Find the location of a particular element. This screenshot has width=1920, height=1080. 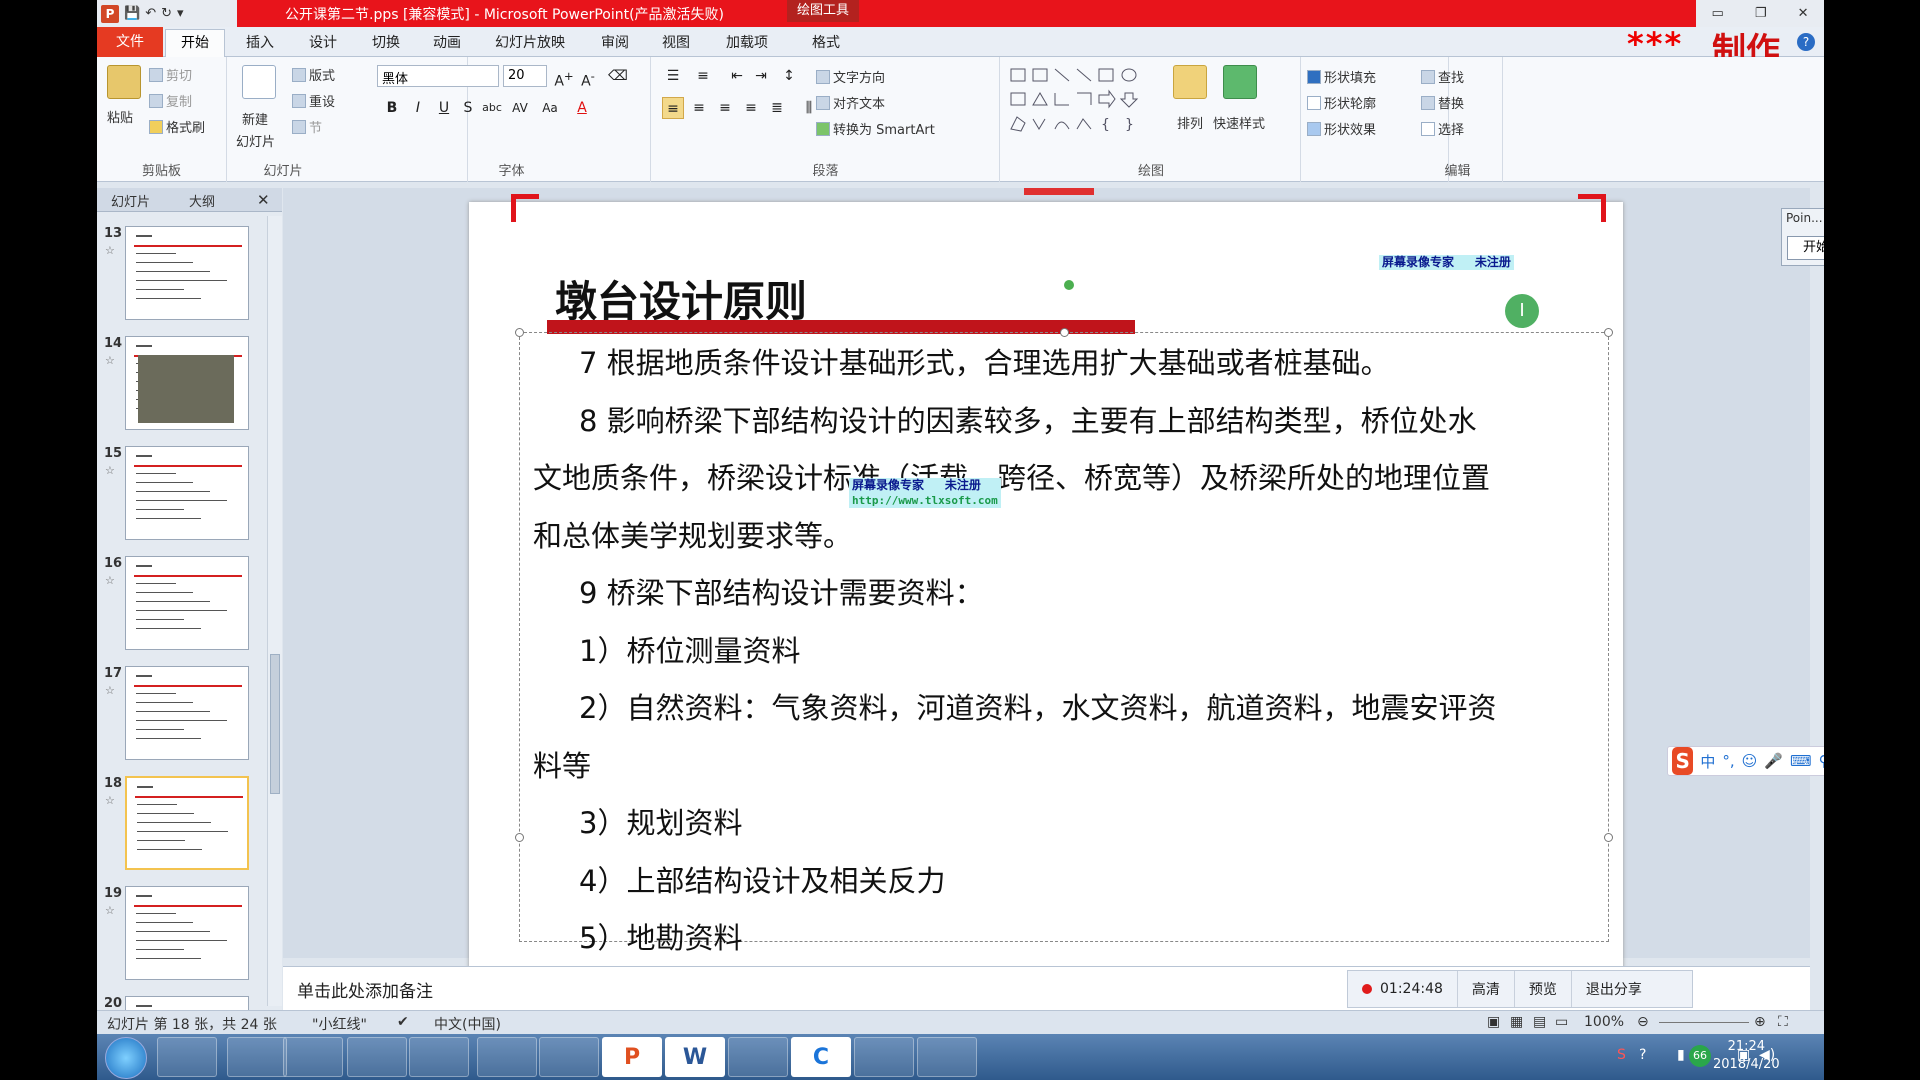

strikethrough-icon: abc is located at coordinates (492, 108).